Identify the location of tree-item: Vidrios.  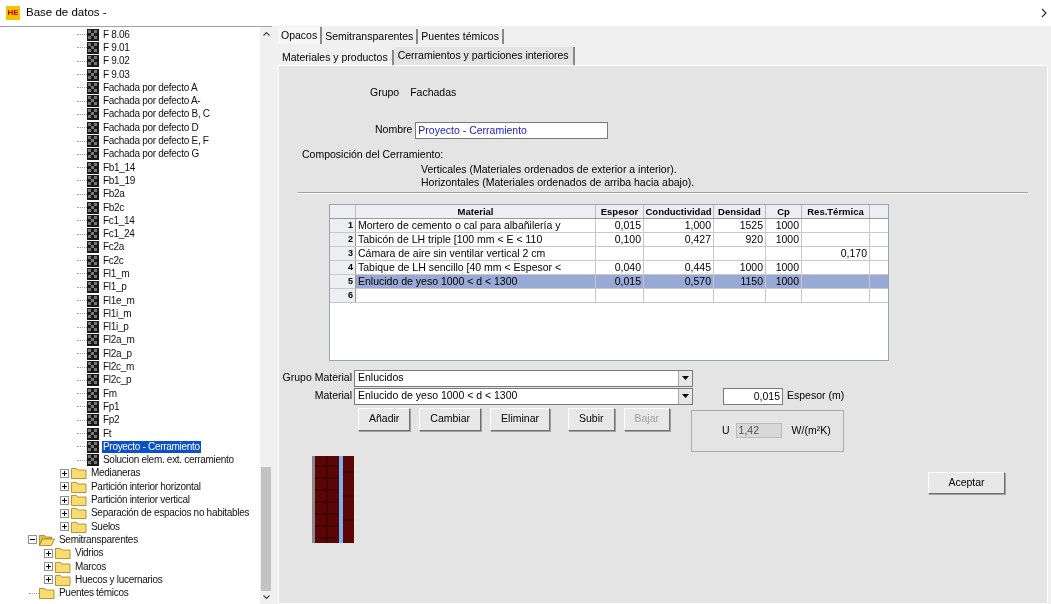
(89, 553).